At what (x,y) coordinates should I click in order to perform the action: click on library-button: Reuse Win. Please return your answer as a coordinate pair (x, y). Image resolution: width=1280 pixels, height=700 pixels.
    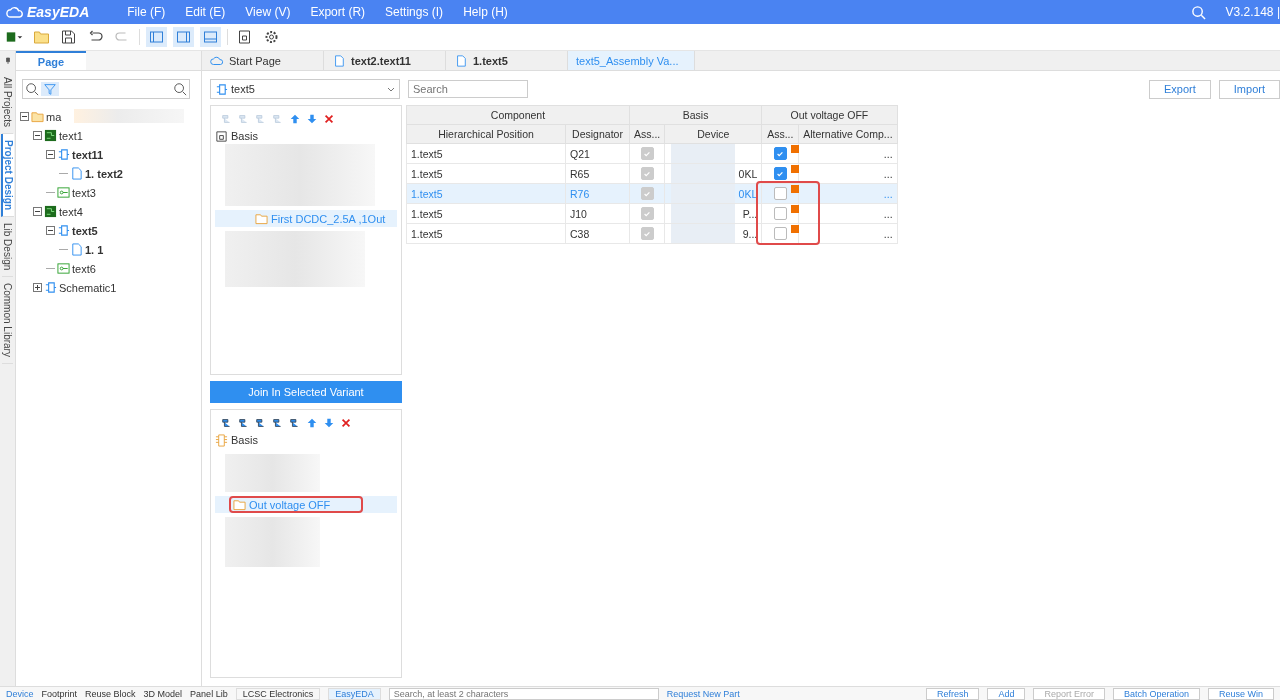
    Looking at the image, I should click on (1241, 693).